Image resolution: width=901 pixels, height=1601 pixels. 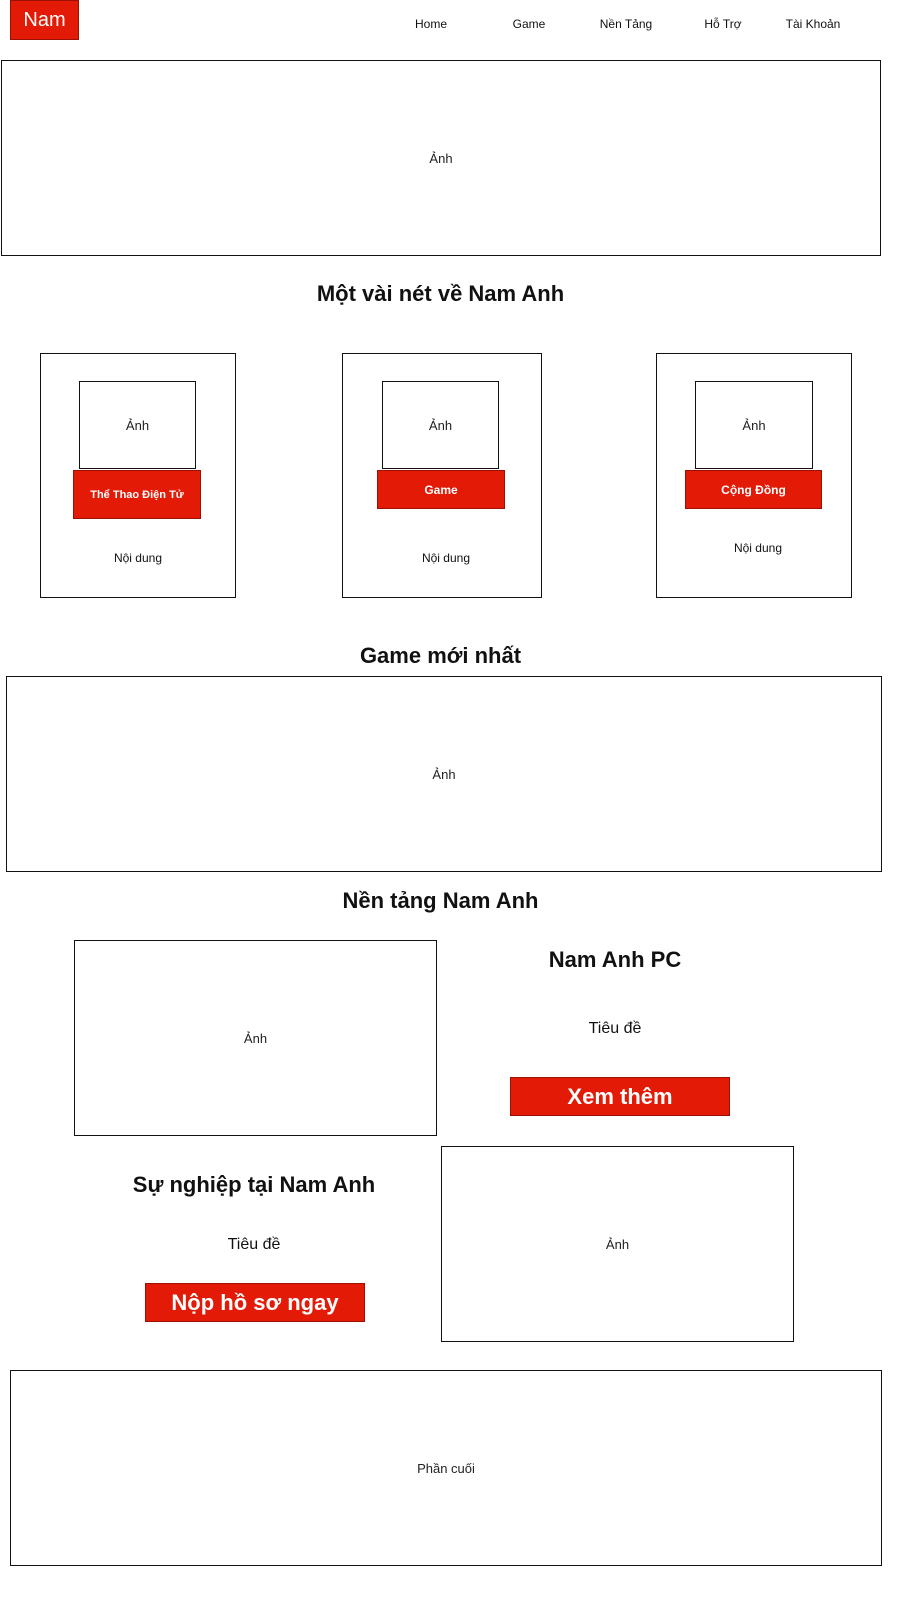 I want to click on hero-image-placeholder: Ảnh, so click(x=441, y=158).